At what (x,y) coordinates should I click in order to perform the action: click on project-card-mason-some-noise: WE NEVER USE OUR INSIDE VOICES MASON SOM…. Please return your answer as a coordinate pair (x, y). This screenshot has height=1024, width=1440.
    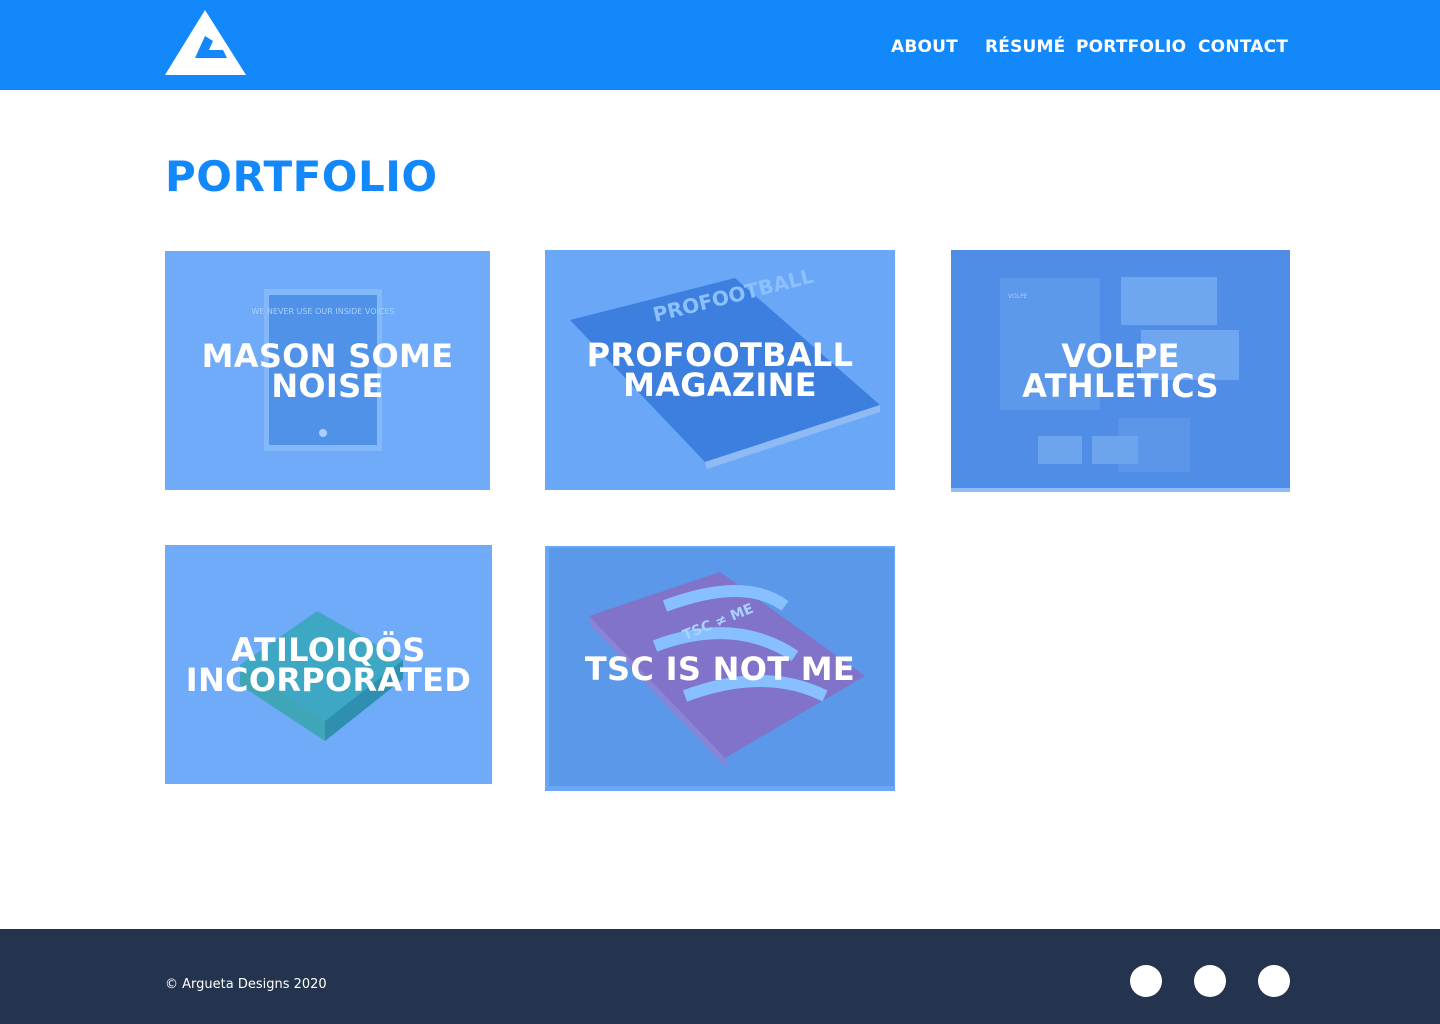
    Looking at the image, I should click on (327, 370).